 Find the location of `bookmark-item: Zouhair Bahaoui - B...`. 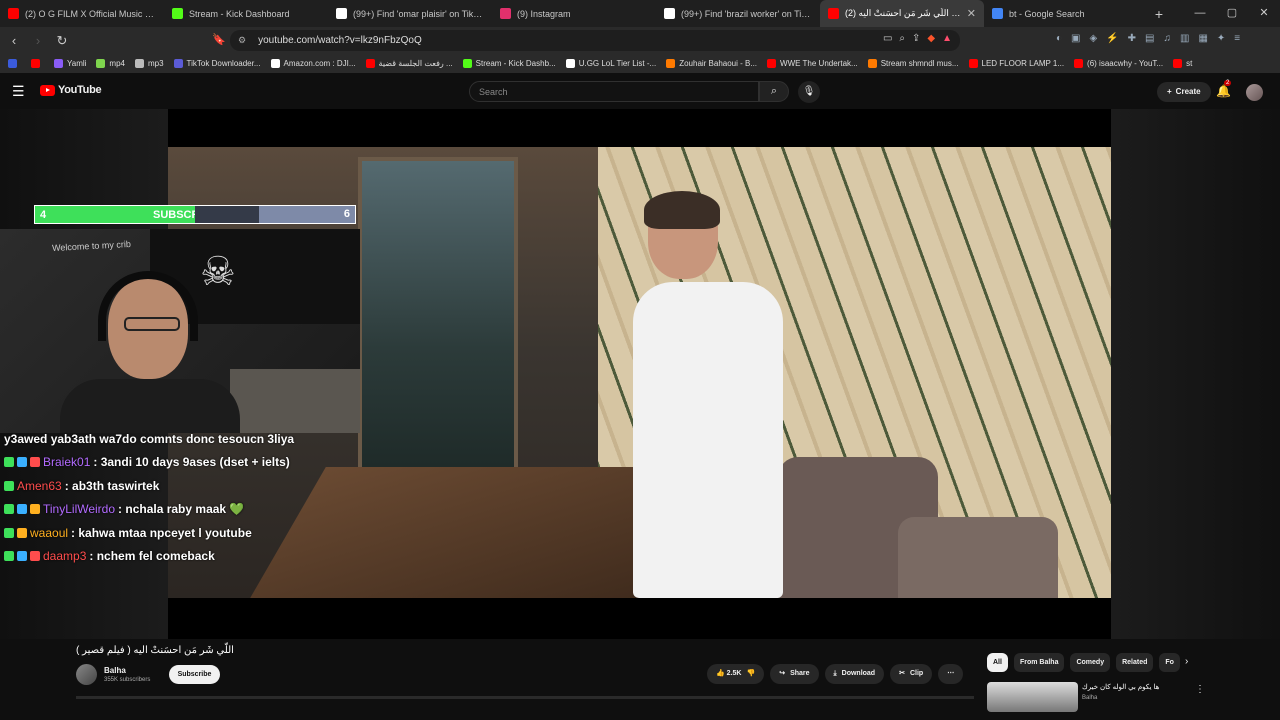

bookmark-item: Zouhair Bahaoui - B... is located at coordinates (711, 63).